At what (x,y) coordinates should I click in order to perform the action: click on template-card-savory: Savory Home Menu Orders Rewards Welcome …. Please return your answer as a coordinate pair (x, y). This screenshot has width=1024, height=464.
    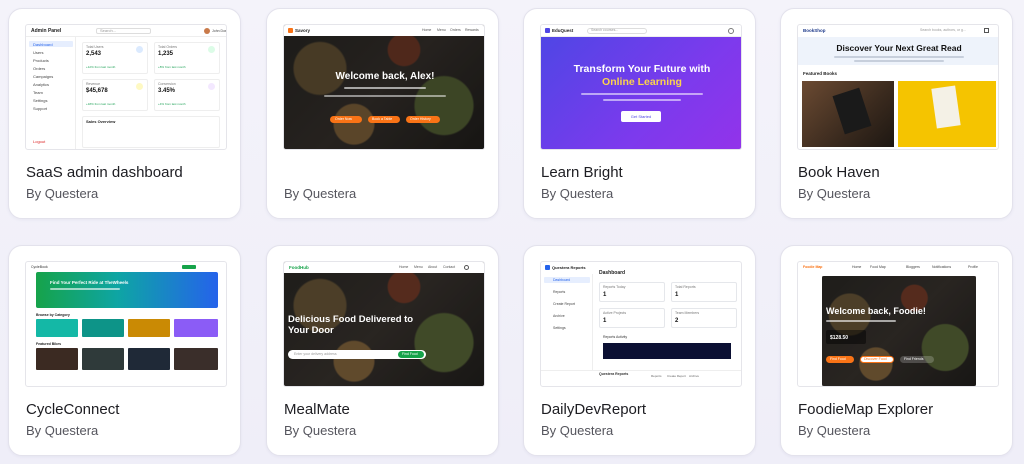
    Looking at the image, I should click on (382, 113).